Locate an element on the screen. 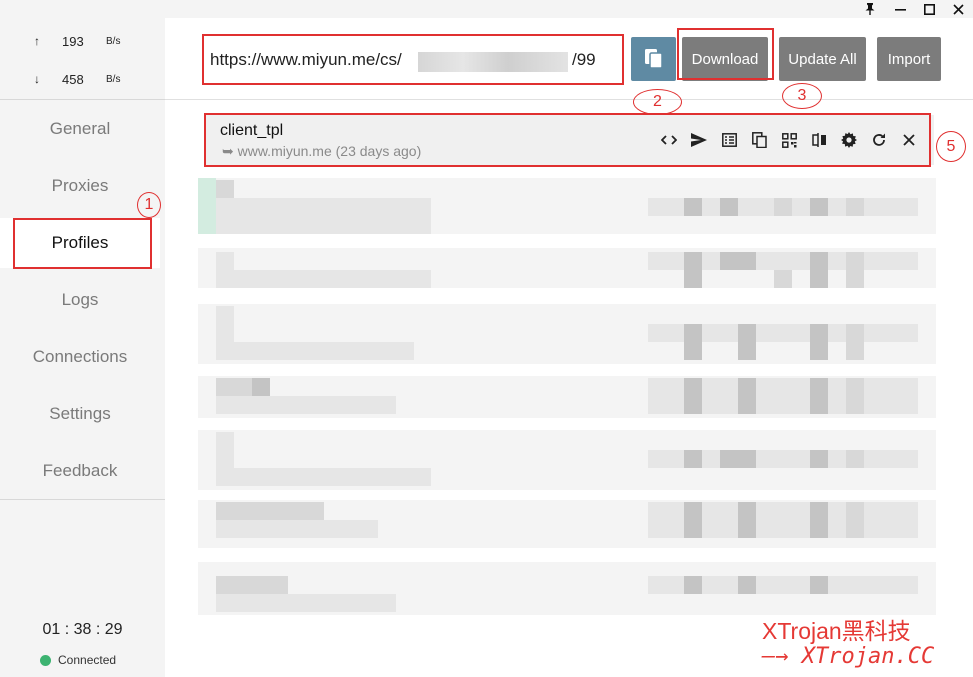  download-button: Download is located at coordinates (725, 59).